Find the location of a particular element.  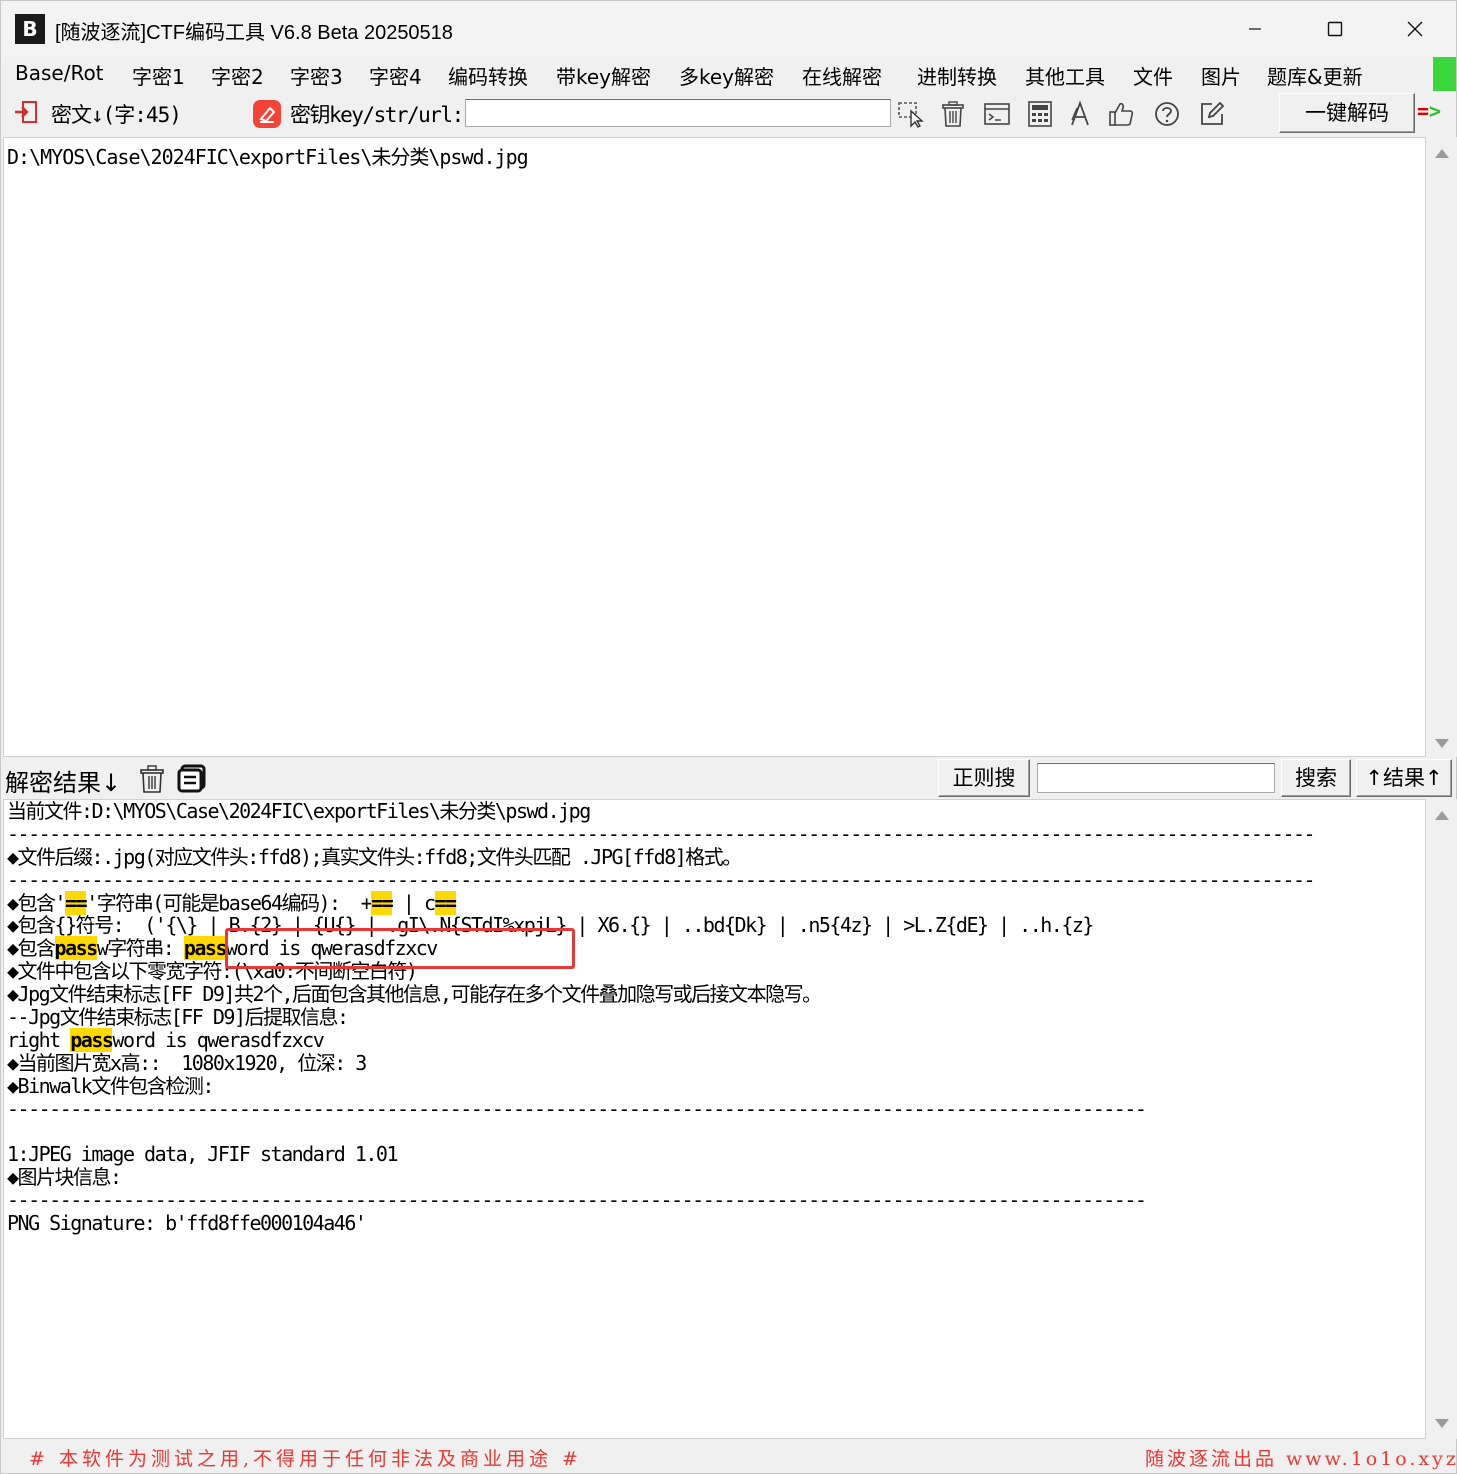

go-arrow-green: > is located at coordinates (1435, 111).